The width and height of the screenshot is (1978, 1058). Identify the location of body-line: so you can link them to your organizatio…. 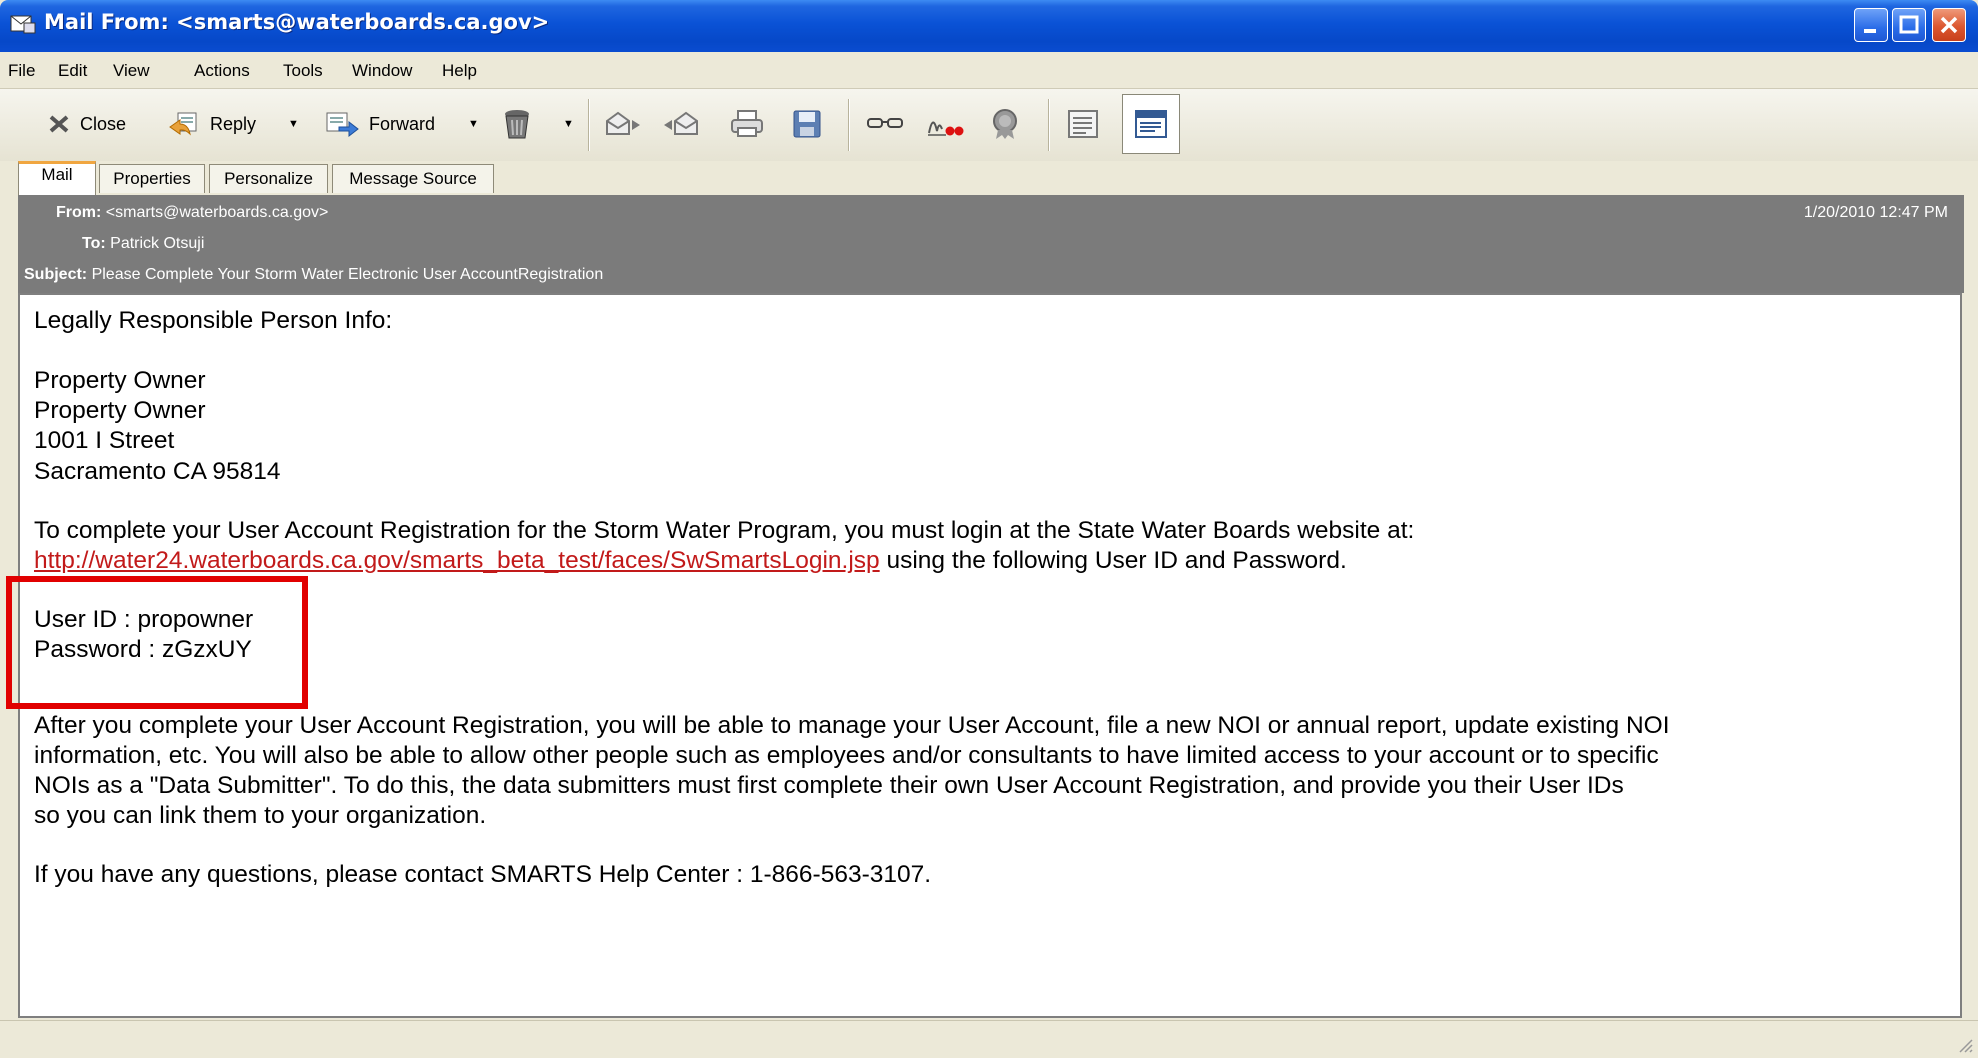
(260, 815).